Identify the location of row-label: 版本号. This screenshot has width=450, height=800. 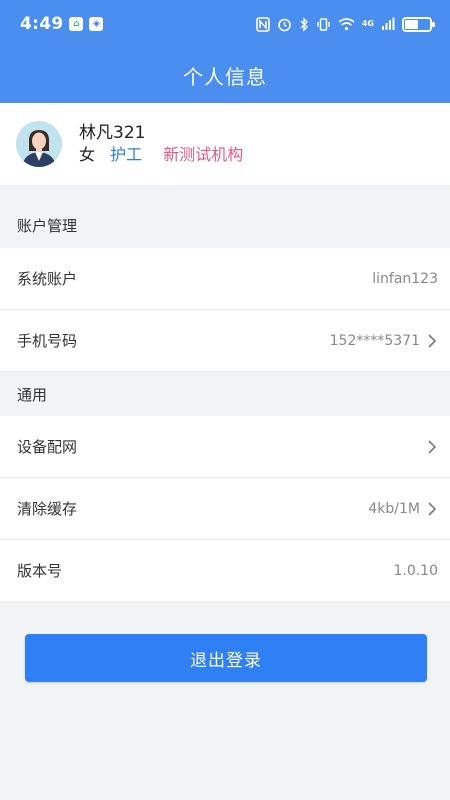
(40, 571).